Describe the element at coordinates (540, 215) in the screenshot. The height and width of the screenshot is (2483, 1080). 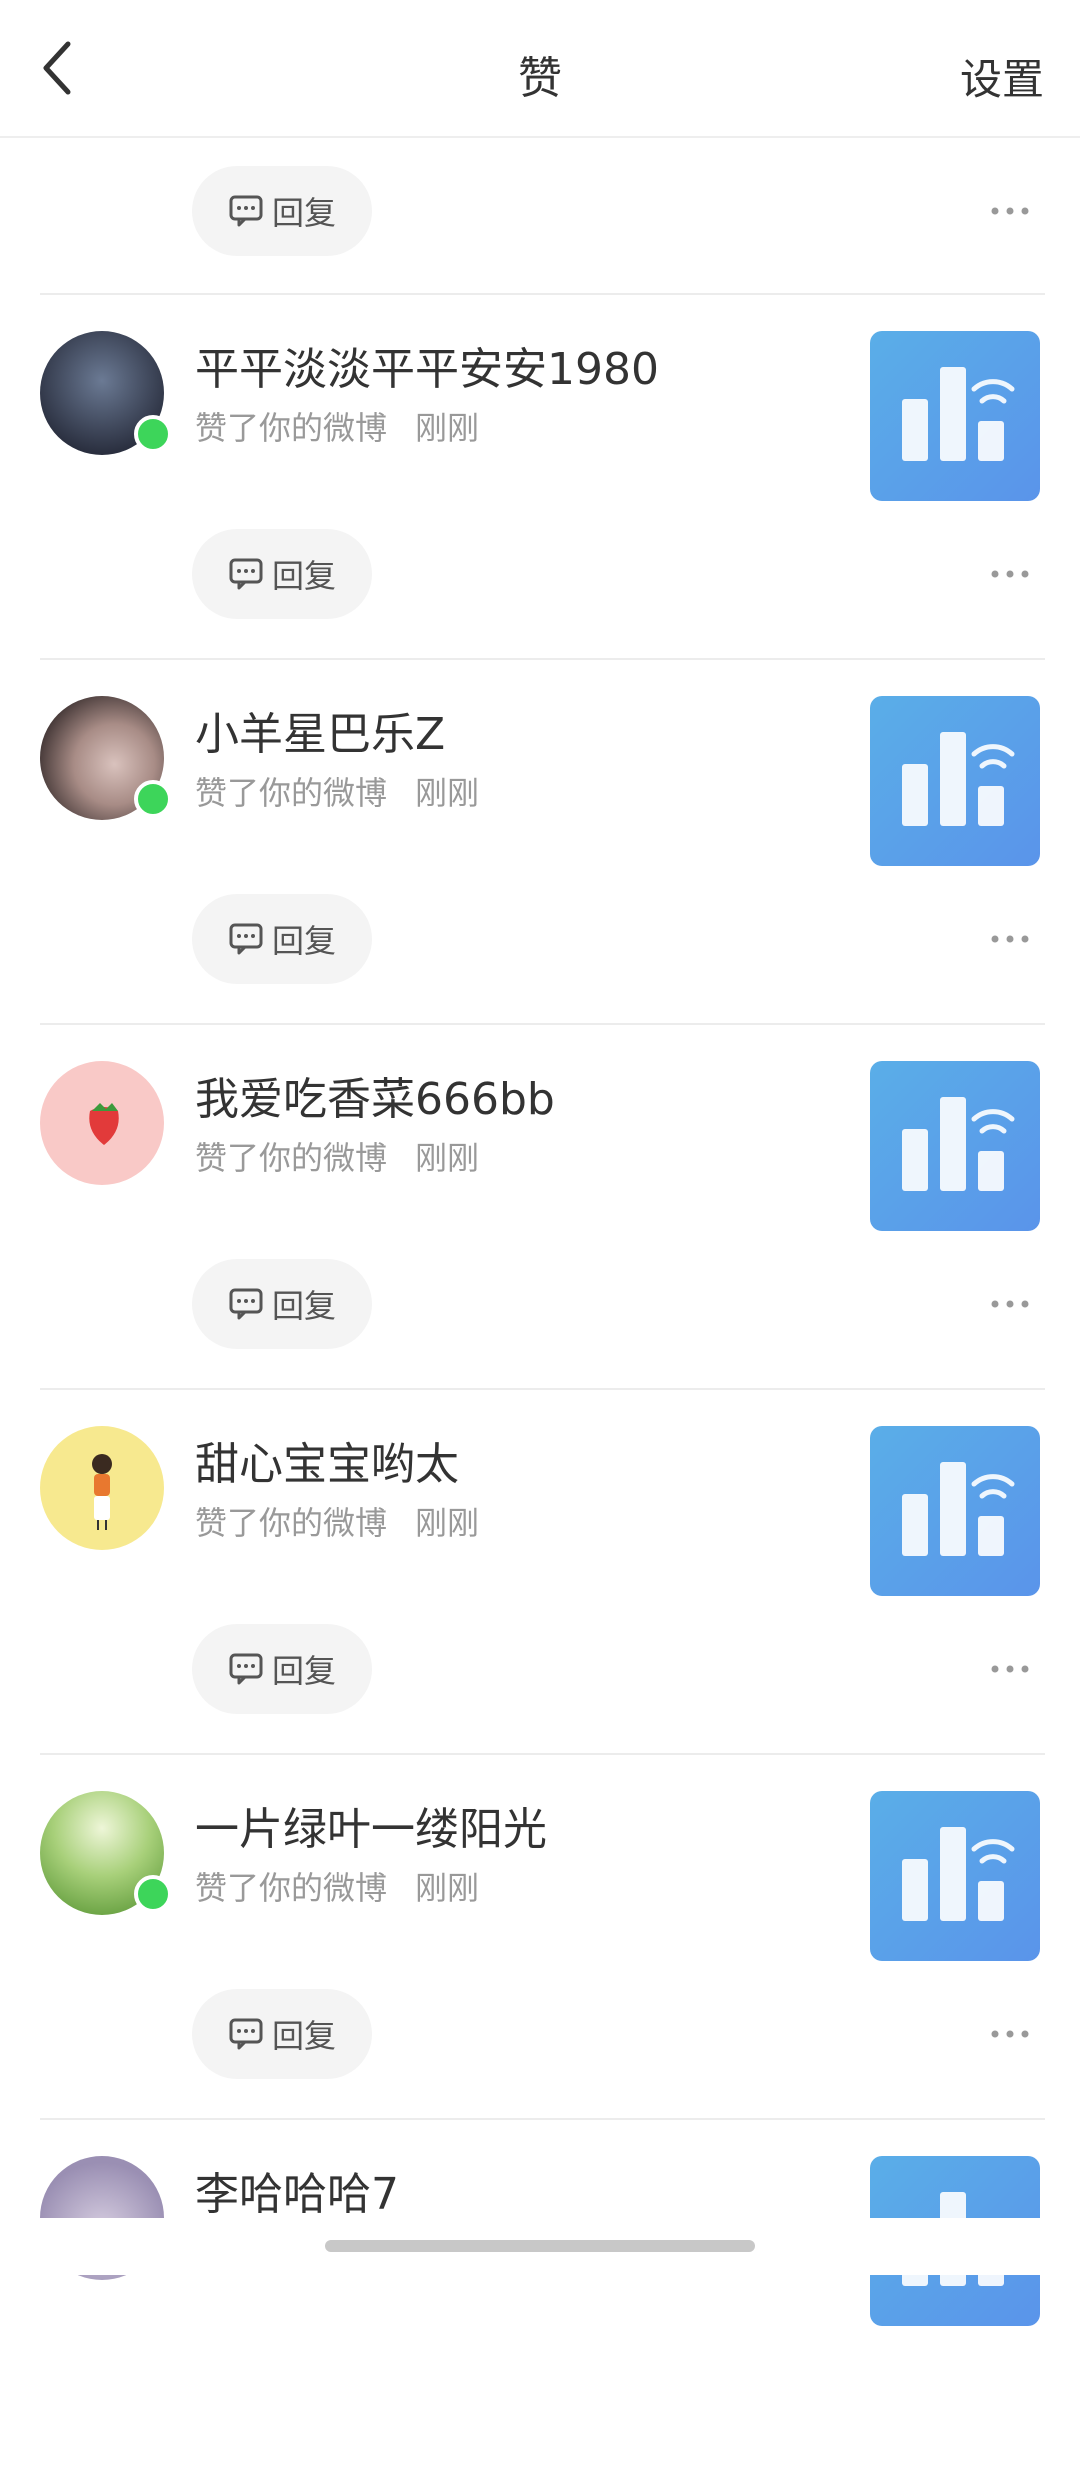
I see `list-item-partial: 回复` at that location.